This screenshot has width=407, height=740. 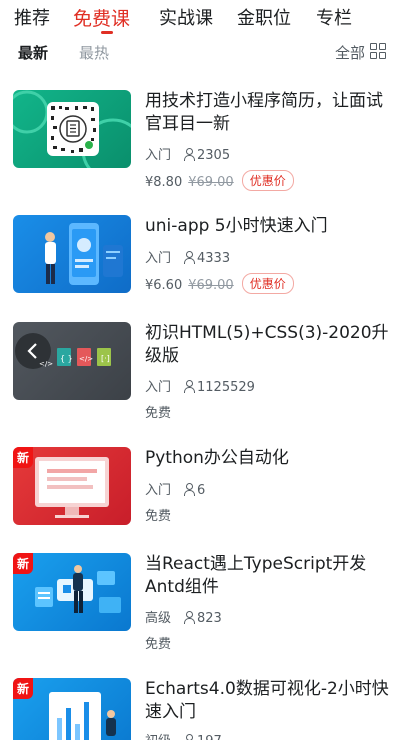 I want to click on student-count: 823, so click(x=209, y=618).